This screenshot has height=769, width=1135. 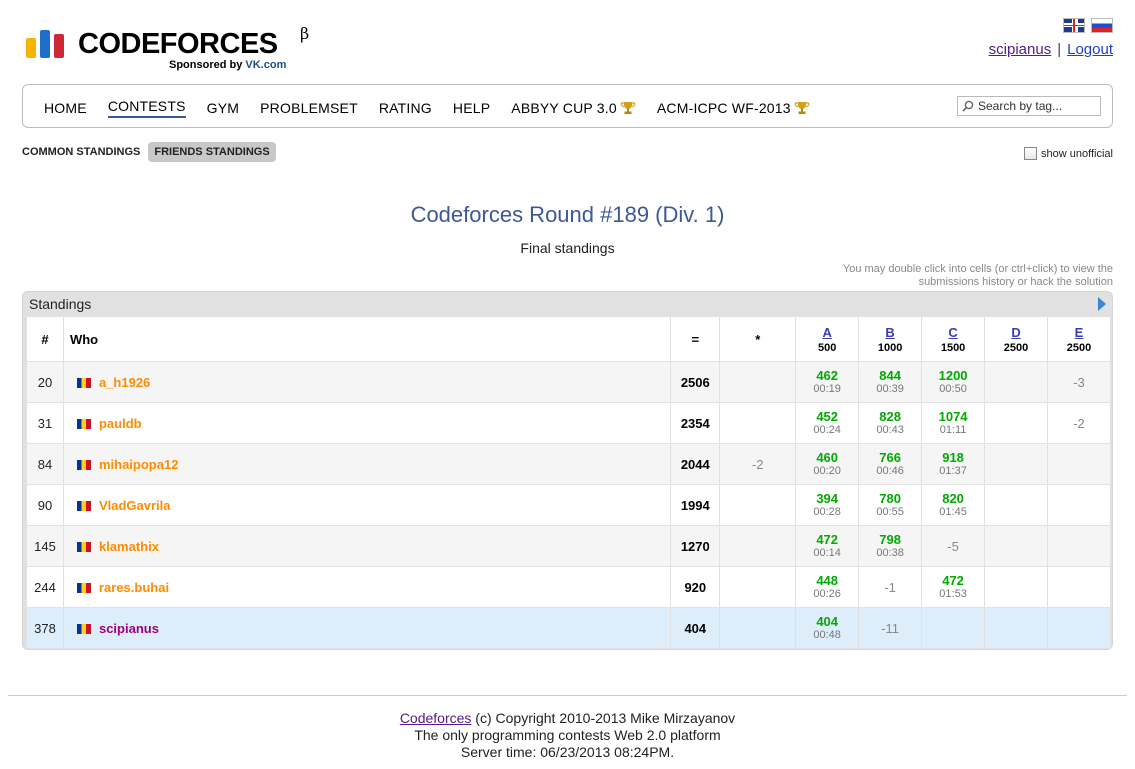 I want to click on standings-row: 244 rares.buhai 920 448 00:26 -1 472 01:53, so click(x=569, y=587).